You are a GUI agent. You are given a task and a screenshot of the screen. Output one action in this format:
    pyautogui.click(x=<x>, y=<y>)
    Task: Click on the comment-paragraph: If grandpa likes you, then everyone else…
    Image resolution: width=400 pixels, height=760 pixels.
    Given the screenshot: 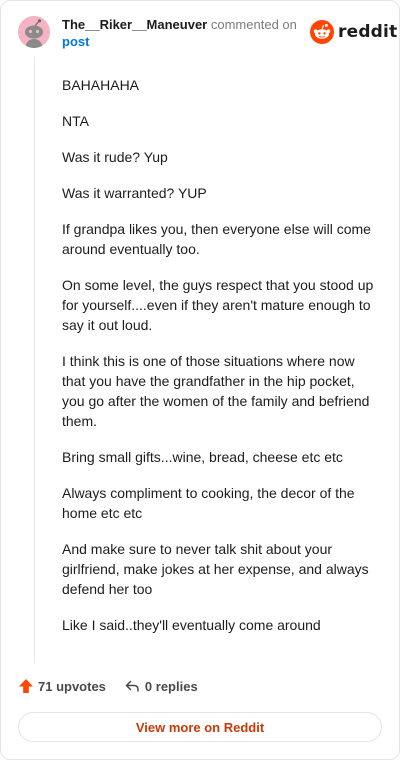 What is the action you would take?
    pyautogui.click(x=216, y=239)
    